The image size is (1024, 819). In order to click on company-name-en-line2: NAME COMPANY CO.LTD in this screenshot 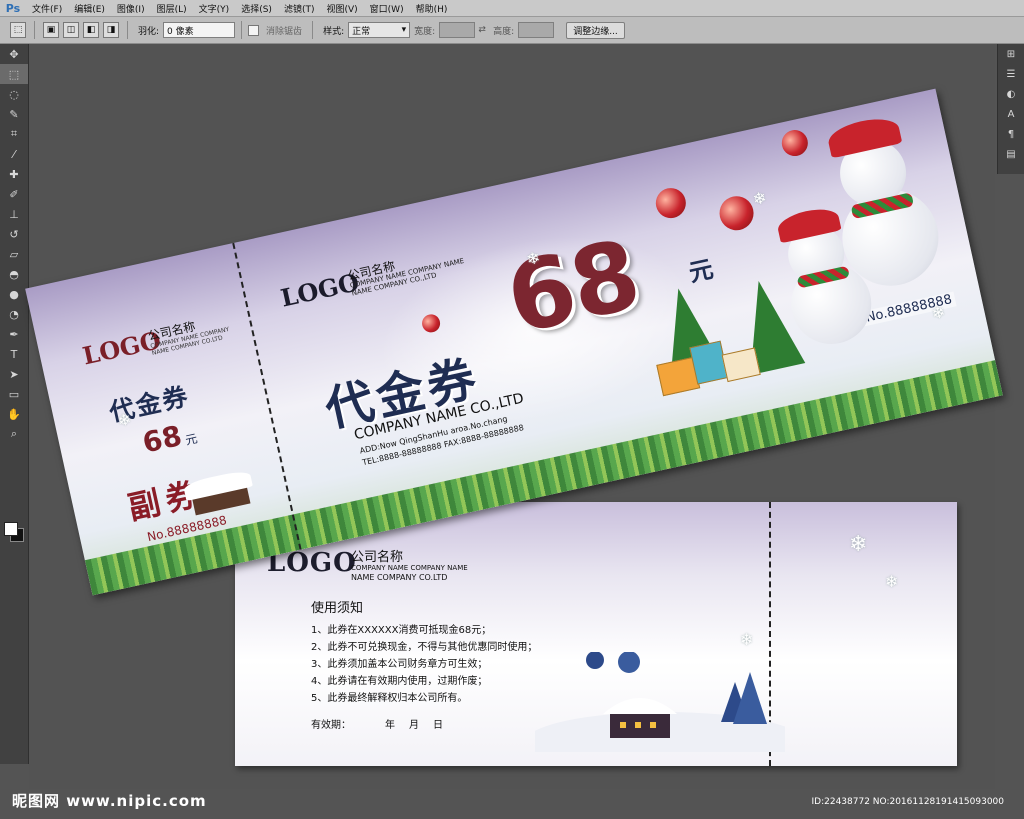, I will do `click(399, 577)`.